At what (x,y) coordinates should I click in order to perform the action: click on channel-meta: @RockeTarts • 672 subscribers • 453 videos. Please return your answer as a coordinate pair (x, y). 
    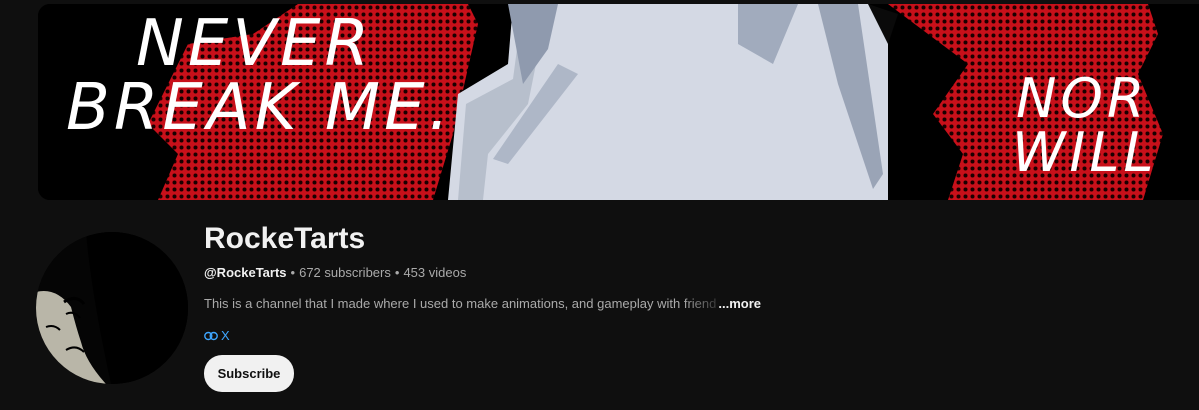
    Looking at the image, I should click on (654, 272).